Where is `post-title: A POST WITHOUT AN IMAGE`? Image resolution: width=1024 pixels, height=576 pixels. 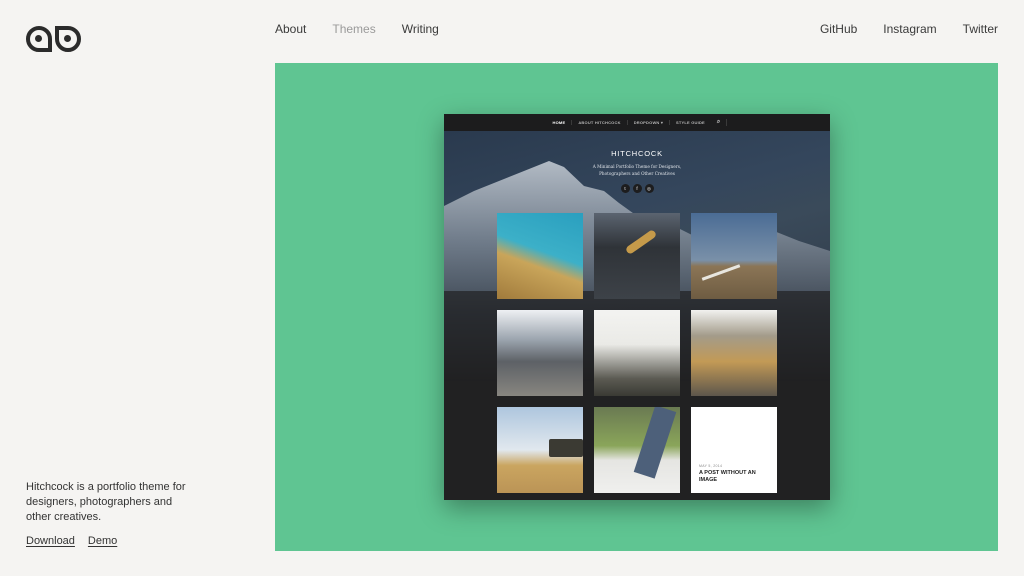
post-title: A POST WITHOUT AN IMAGE is located at coordinates (727, 476).